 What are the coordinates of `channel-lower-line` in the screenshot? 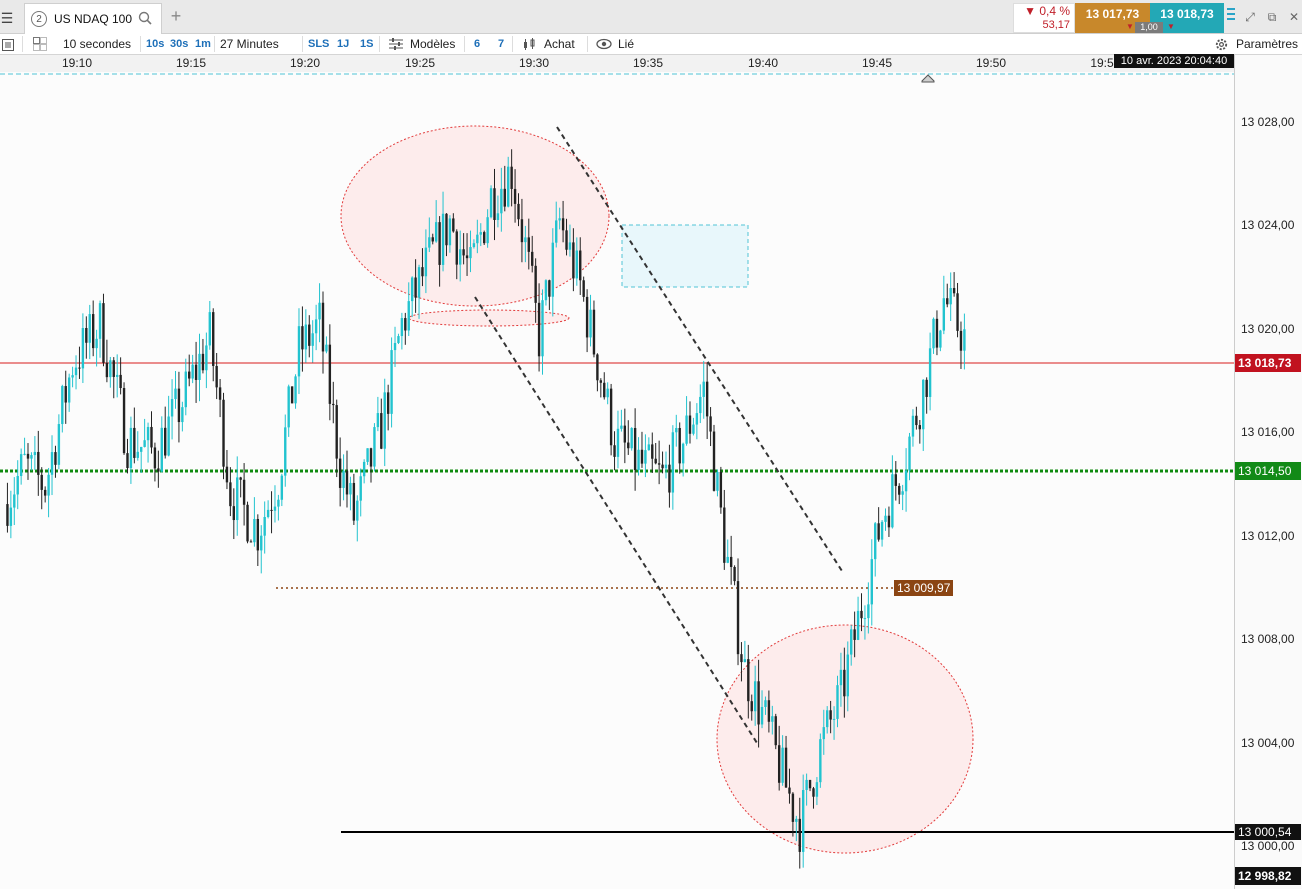 It's located at (616, 520).